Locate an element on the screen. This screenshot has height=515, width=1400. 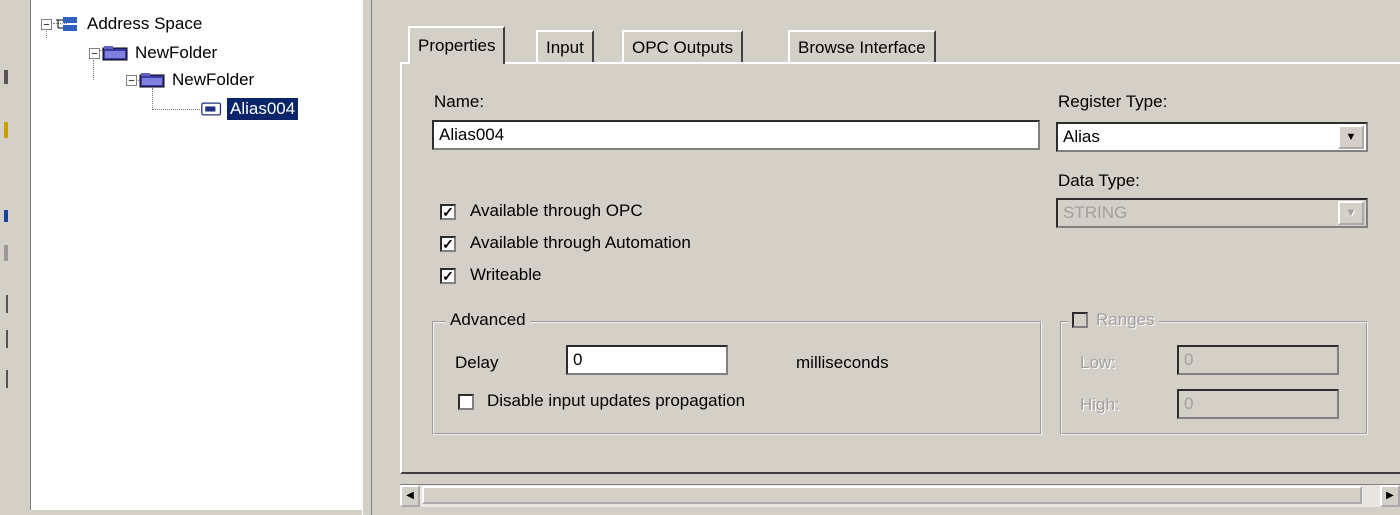
tab-browse-interface: Browse Interface is located at coordinates (862, 46).